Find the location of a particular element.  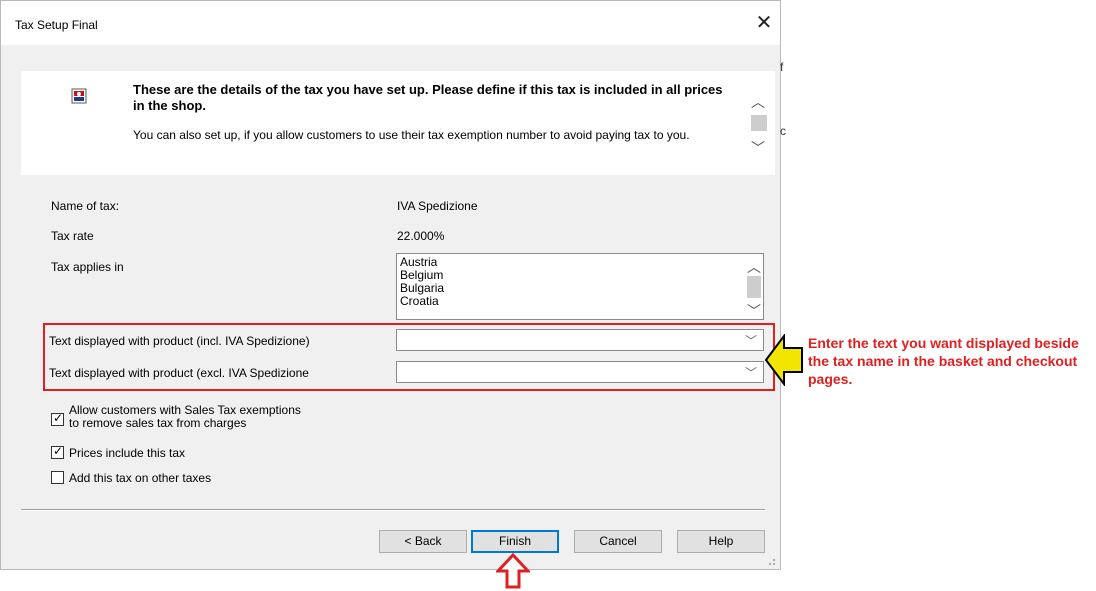

countries-listbox: Austria Belgium Bulgaria Croatia ︿ ﹀ is located at coordinates (580, 286).